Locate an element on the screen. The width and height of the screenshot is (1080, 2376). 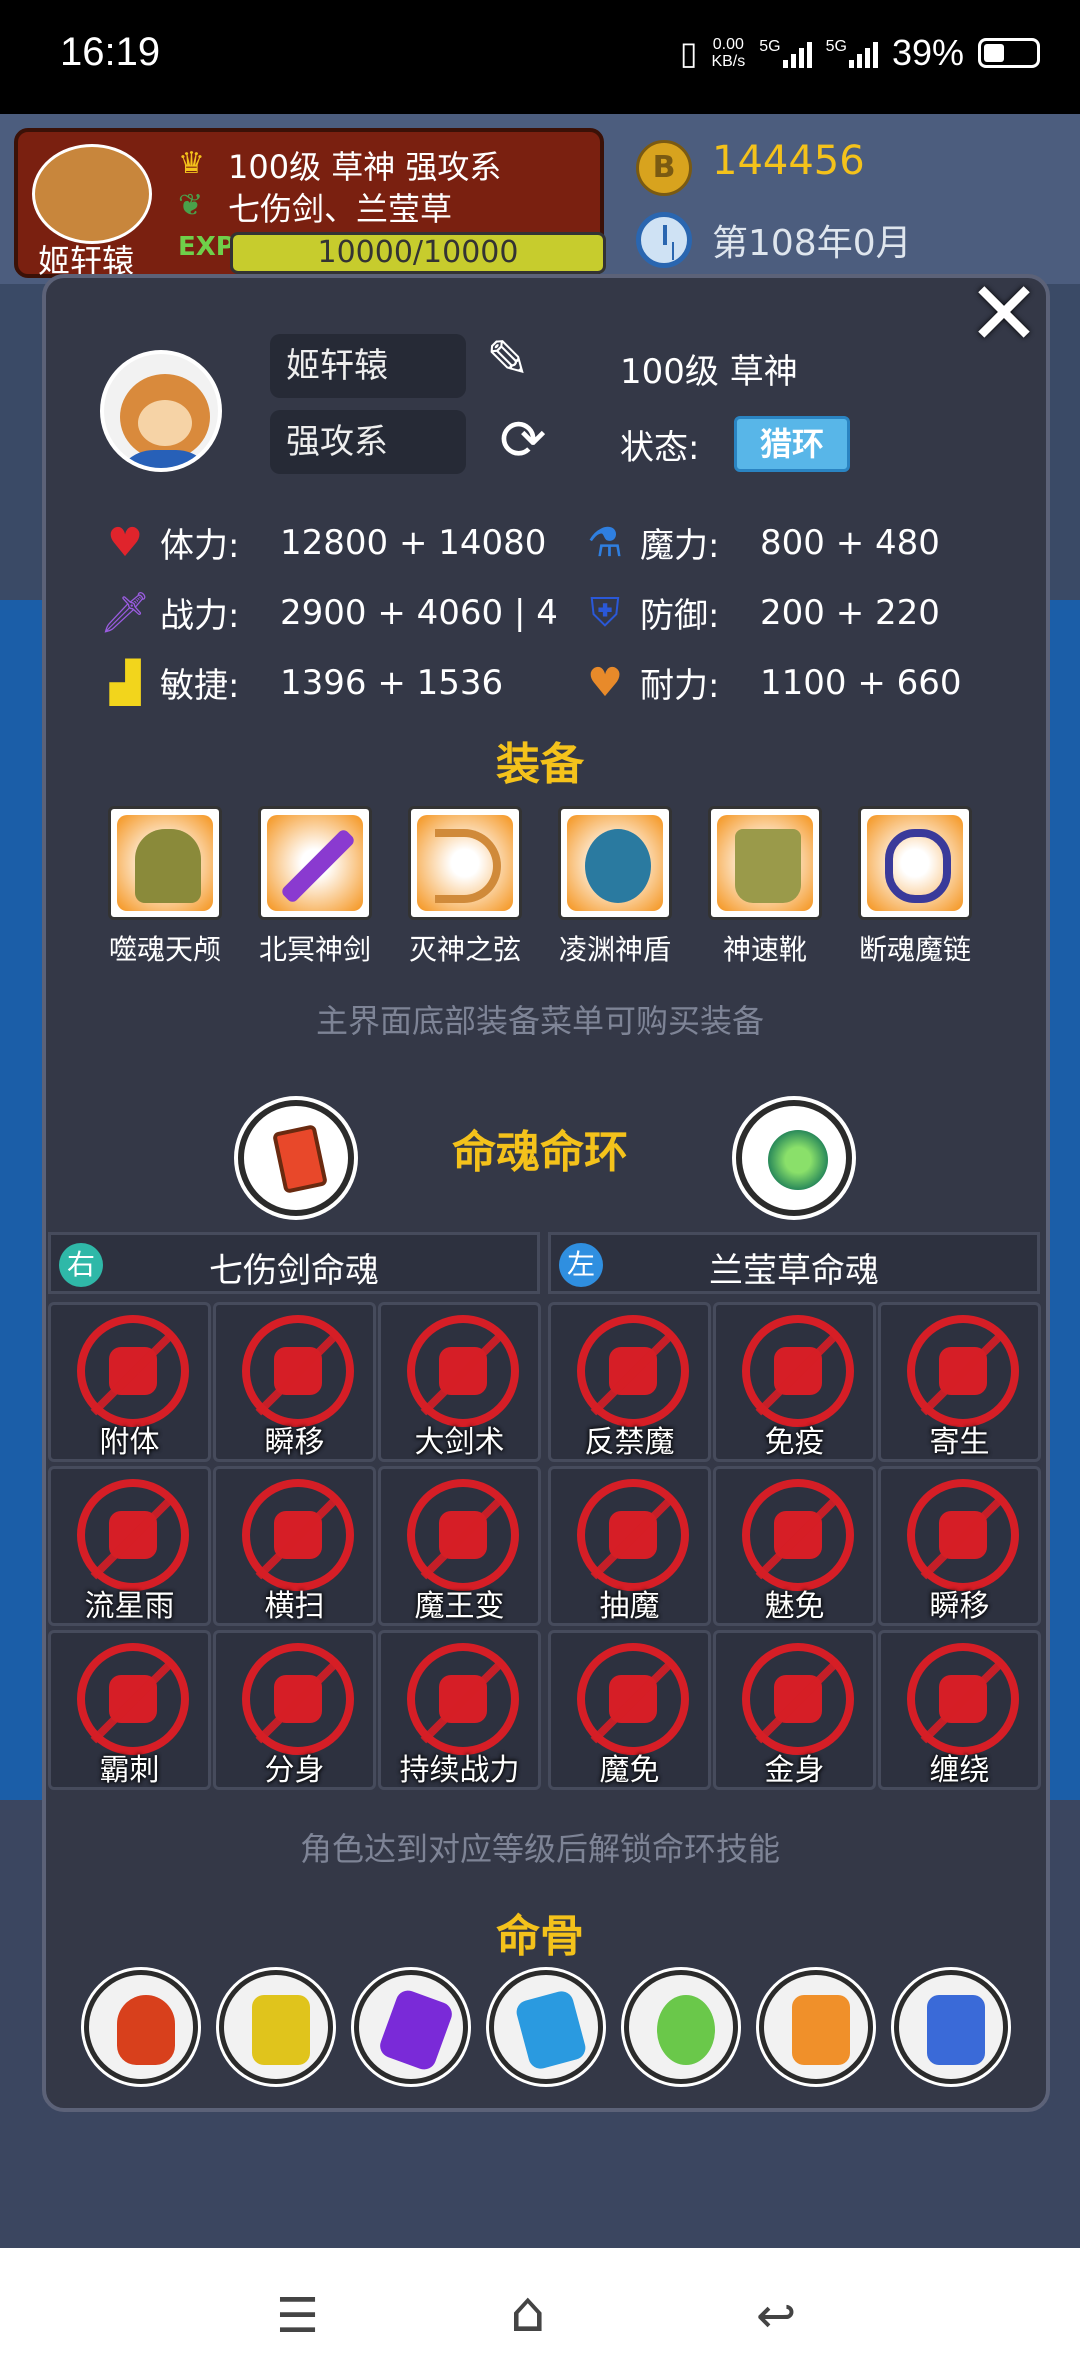
stat-mana: ⚗ 魔力: 800 + 480 is located at coordinates (760, 542).